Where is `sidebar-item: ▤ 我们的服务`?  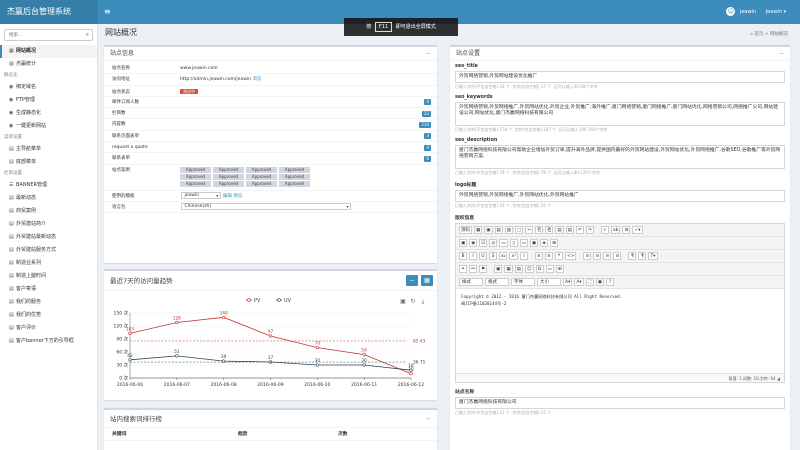
sidebar-item: ▤ 我们的服务 is located at coordinates (48, 302).